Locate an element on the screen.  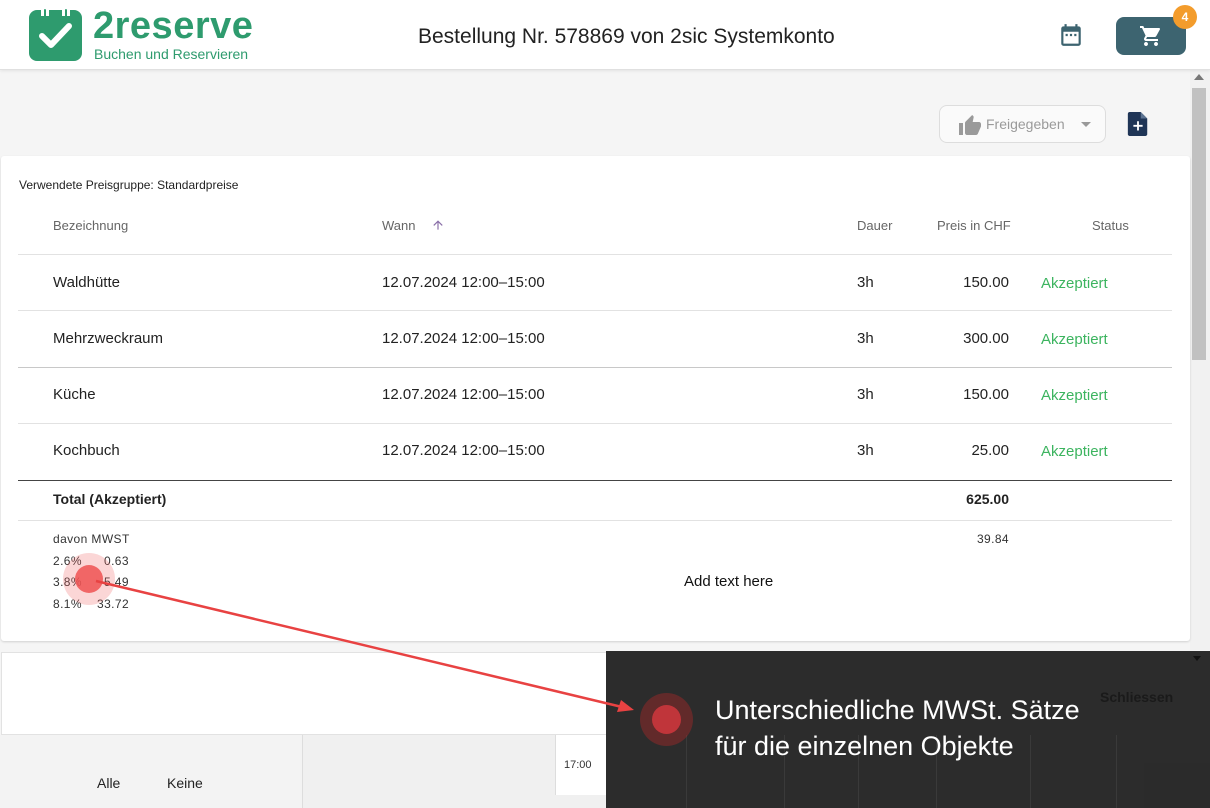
column-header-duration: Dauer is located at coordinates (874, 225).